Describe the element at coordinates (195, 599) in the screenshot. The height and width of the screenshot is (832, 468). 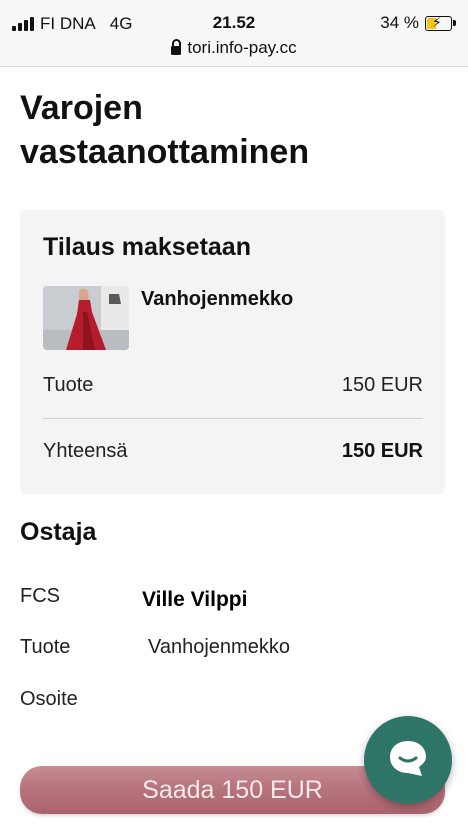
I see `buyer-name-value: Ville Vilppi` at that location.